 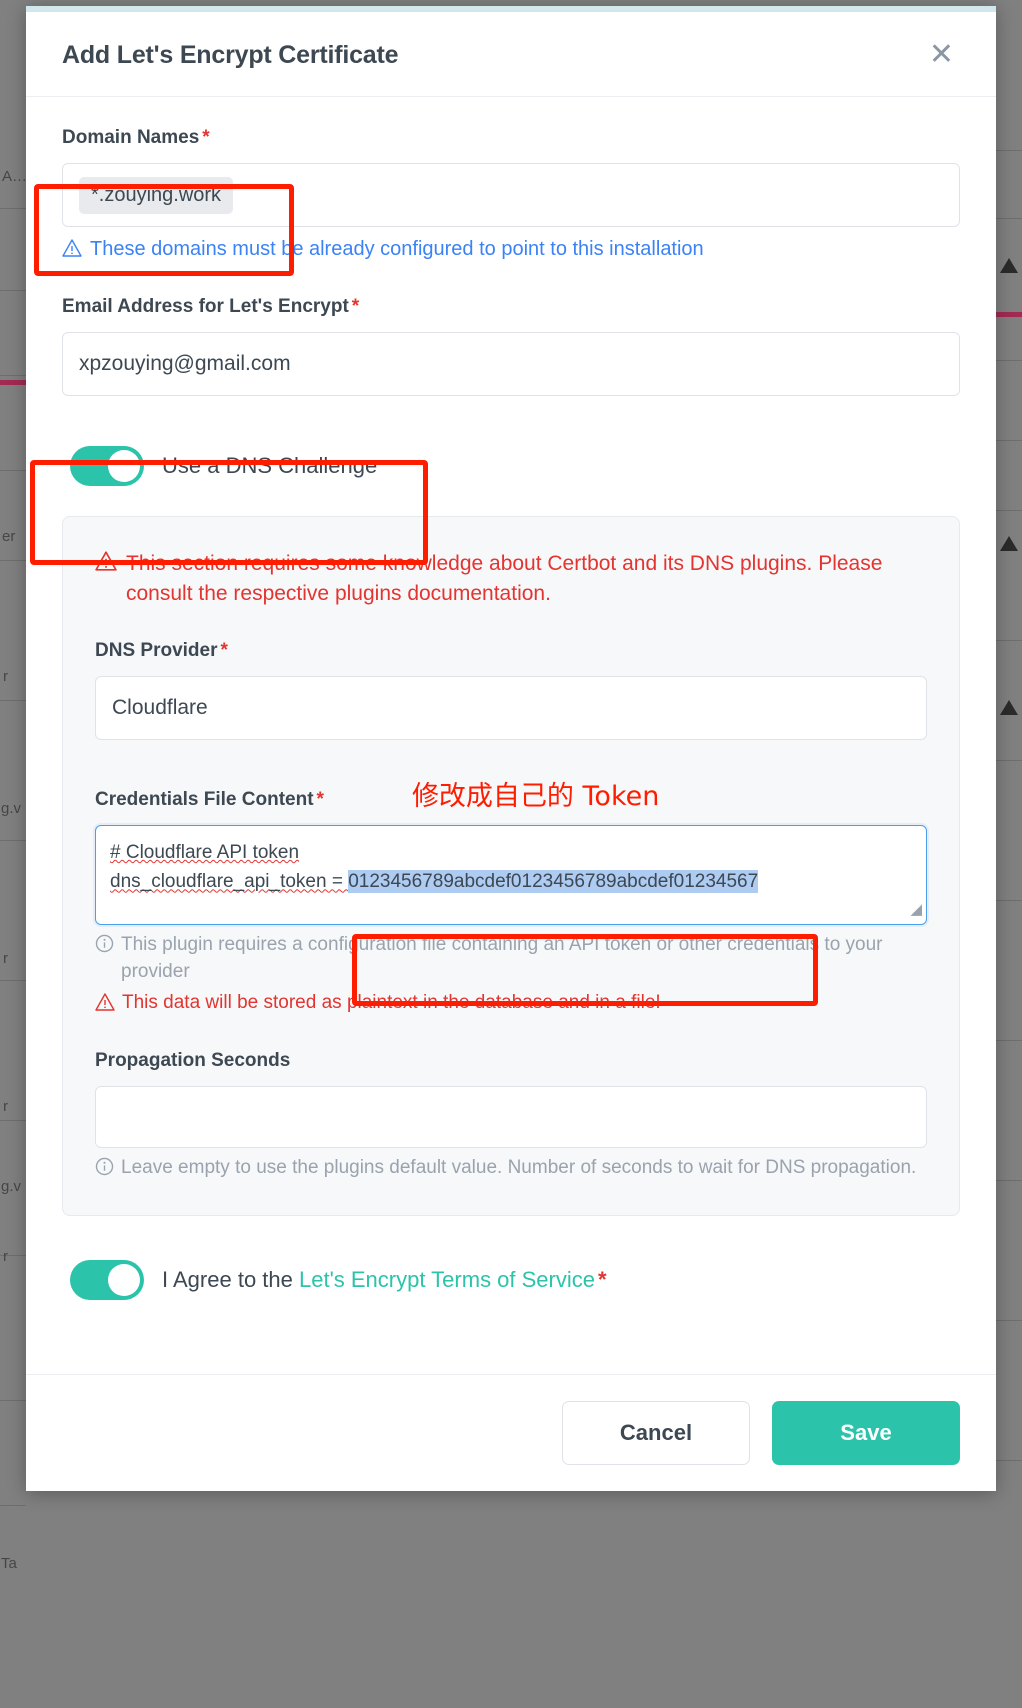 What do you see at coordinates (866, 1433) in the screenshot?
I see `save-button: Save` at bounding box center [866, 1433].